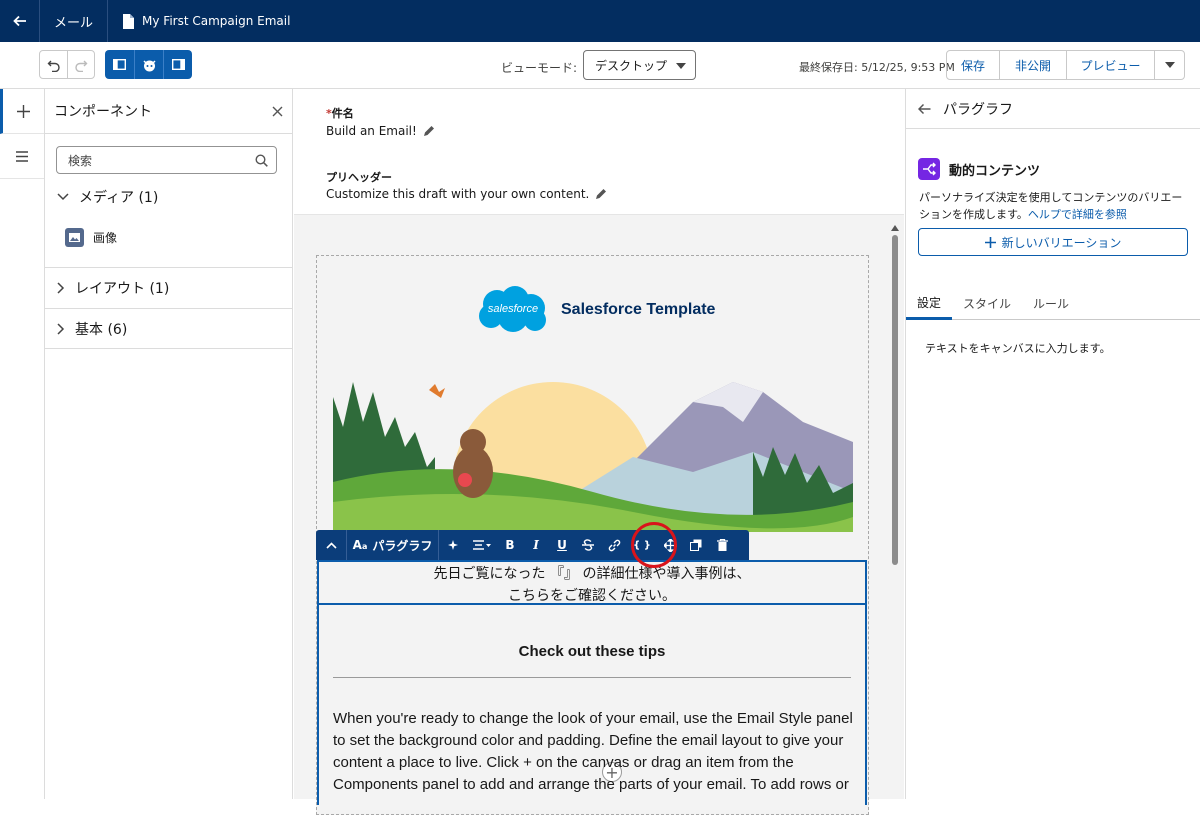 This screenshot has height=815, width=1200. I want to click on highlight-annotation, so click(654, 545).